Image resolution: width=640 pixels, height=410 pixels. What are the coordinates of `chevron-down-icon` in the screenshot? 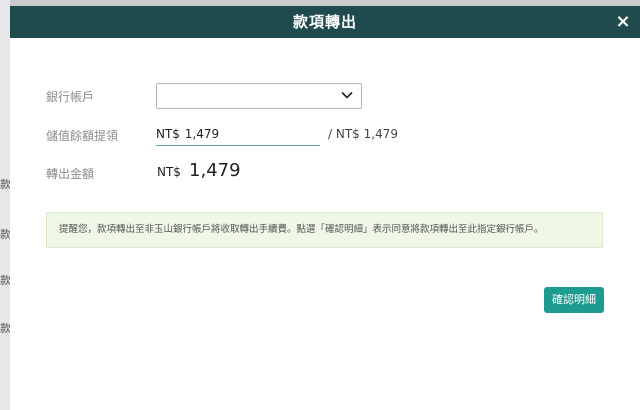 It's located at (347, 95).